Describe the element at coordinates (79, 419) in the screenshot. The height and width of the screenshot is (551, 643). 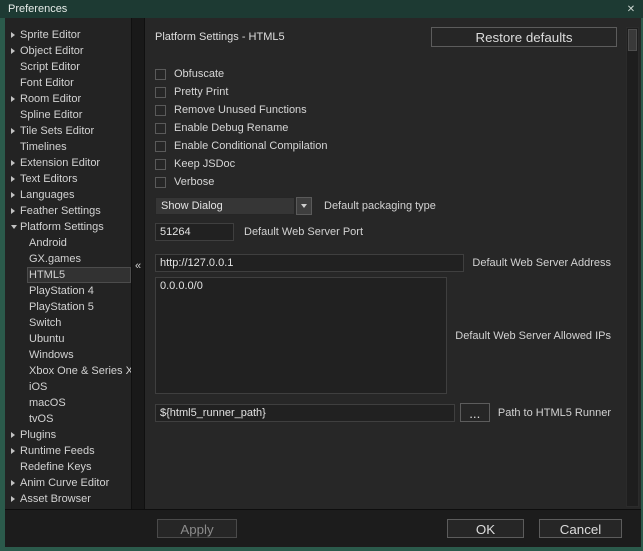
I see `sidebar-item-tvos: tvOS` at that location.